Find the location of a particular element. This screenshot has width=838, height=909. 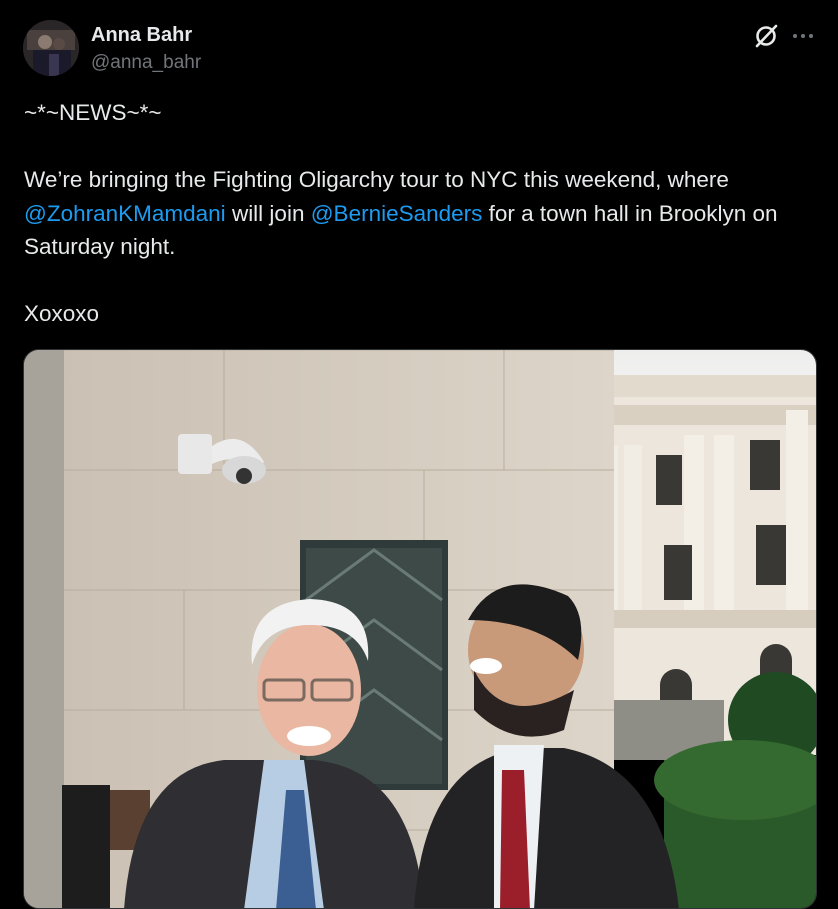

mention-berniesanders: @BernieSanders is located at coordinates (397, 213).